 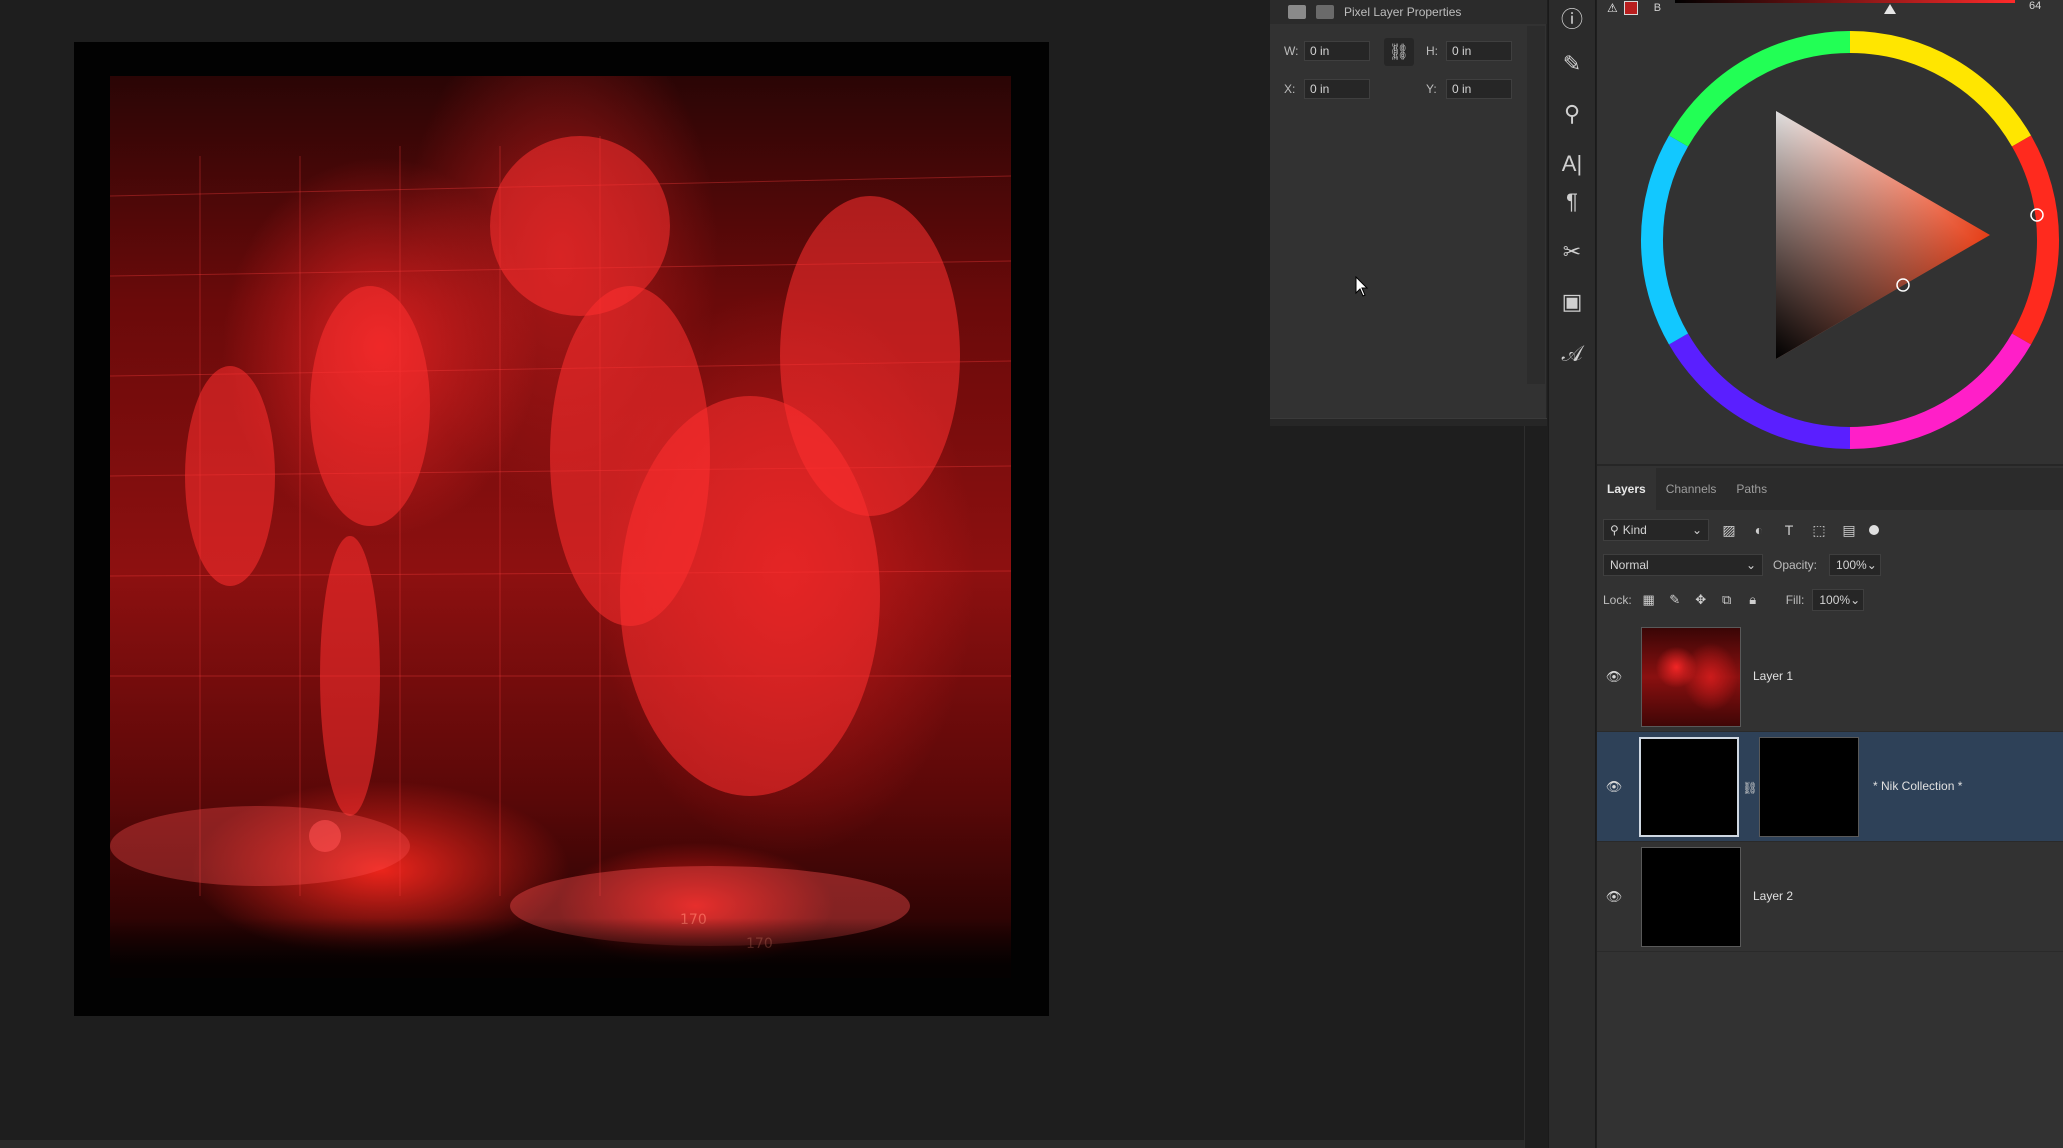 I want to click on tab-layers: Layers, so click(x=1626, y=489).